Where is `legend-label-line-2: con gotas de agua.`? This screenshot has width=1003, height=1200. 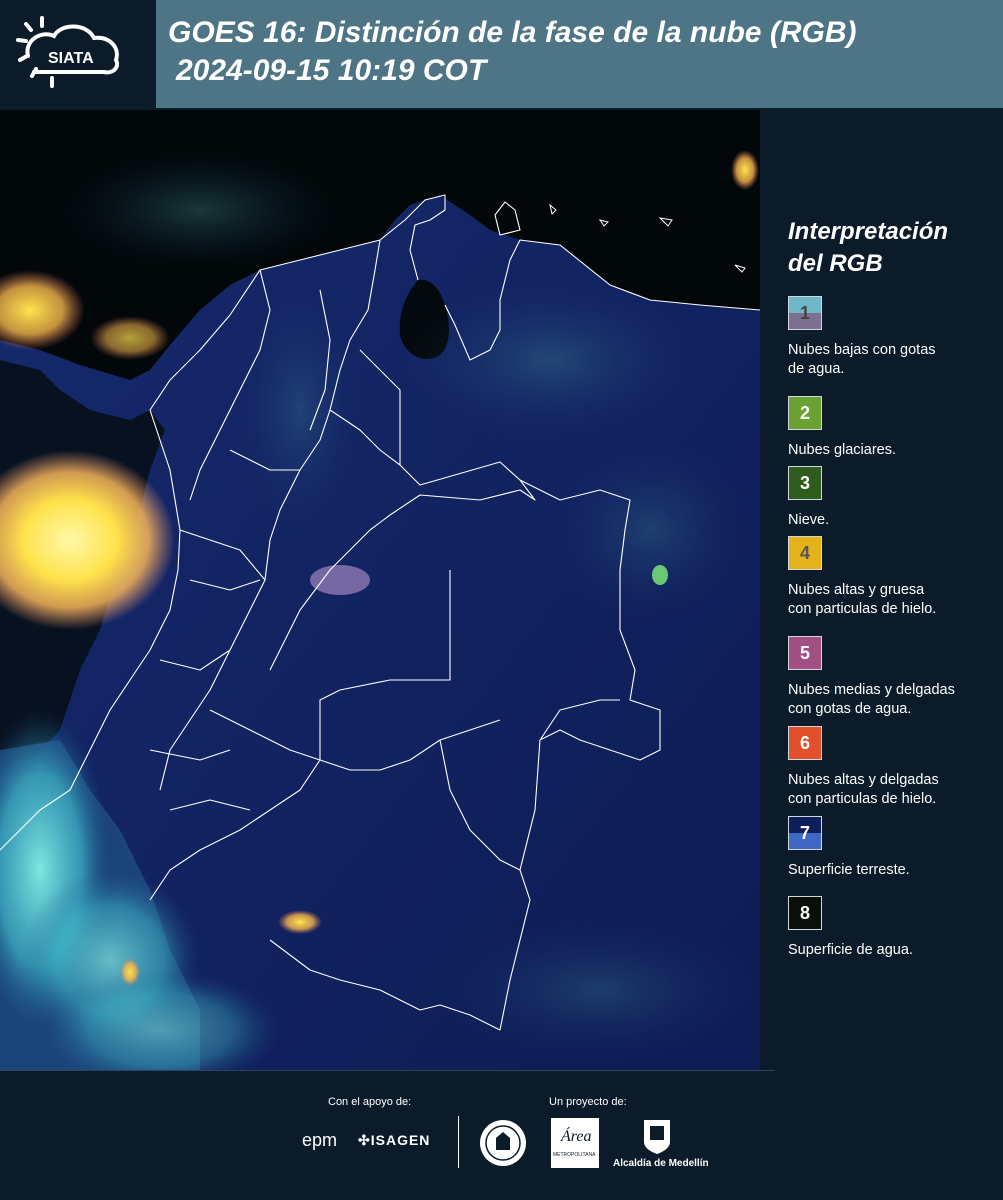 legend-label-line-2: con gotas de agua. is located at coordinates (850, 709).